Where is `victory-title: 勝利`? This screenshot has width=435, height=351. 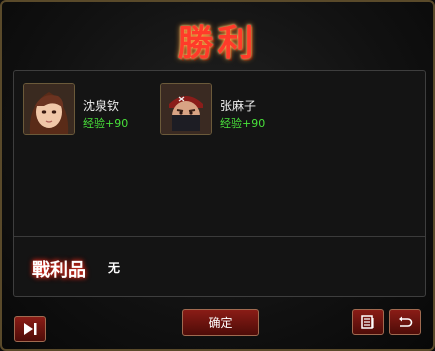
victory-title: 勝利 is located at coordinates (217, 43).